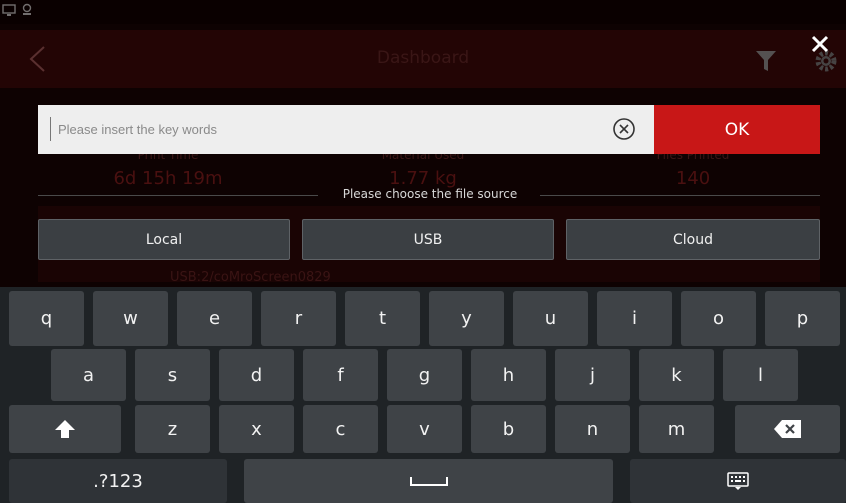 The width and height of the screenshot is (846, 503). I want to click on keyboard-icon, so click(738, 481).